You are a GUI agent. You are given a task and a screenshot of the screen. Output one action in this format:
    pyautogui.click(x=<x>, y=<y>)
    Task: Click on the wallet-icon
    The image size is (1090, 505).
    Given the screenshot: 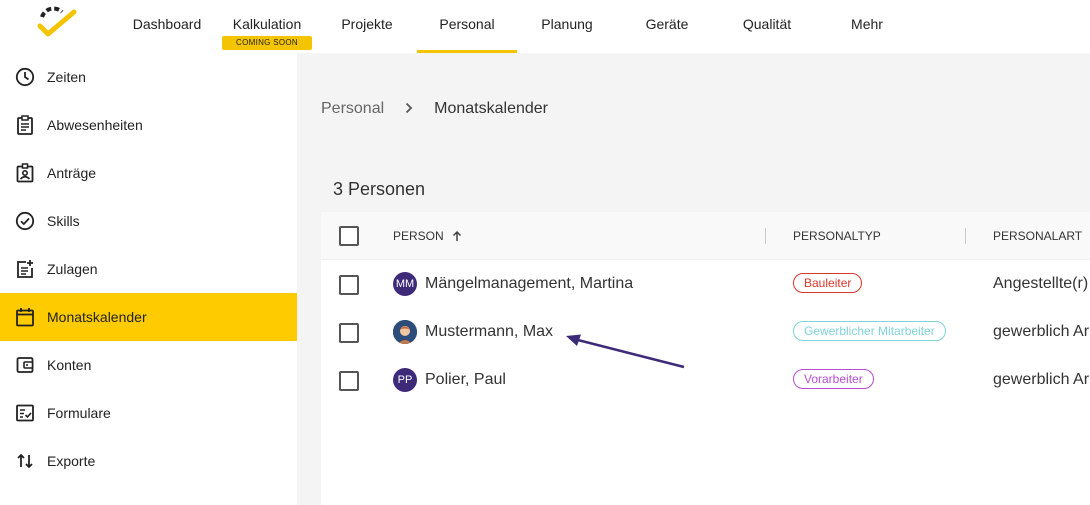 What is the action you would take?
    pyautogui.click(x=25, y=365)
    